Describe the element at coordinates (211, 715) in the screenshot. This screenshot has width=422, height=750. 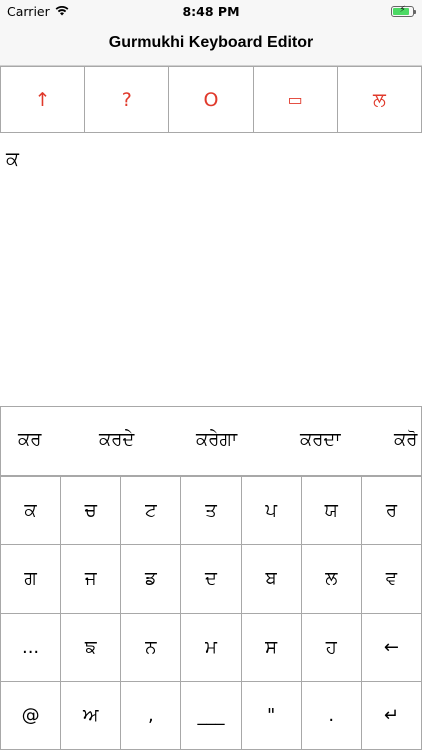
I see `space-key: ___` at that location.